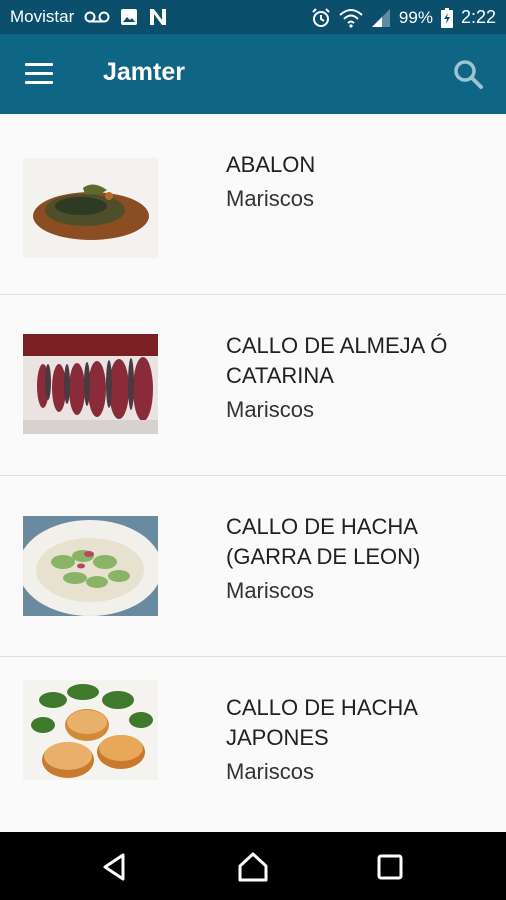  Describe the element at coordinates (158, 17) in the screenshot. I see `n-icon` at that location.